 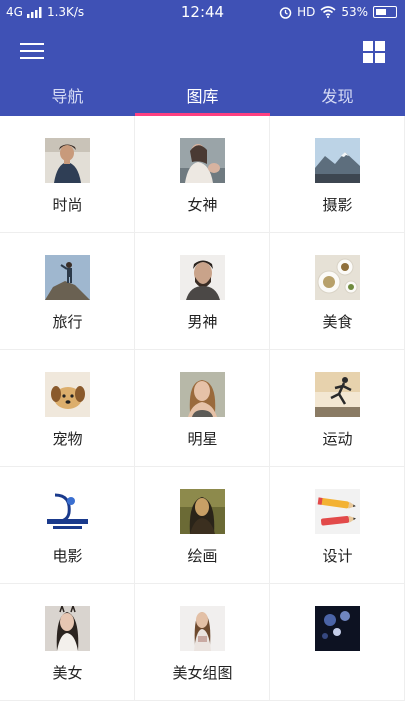 I want to click on category-design: 设计, so click(x=337, y=525).